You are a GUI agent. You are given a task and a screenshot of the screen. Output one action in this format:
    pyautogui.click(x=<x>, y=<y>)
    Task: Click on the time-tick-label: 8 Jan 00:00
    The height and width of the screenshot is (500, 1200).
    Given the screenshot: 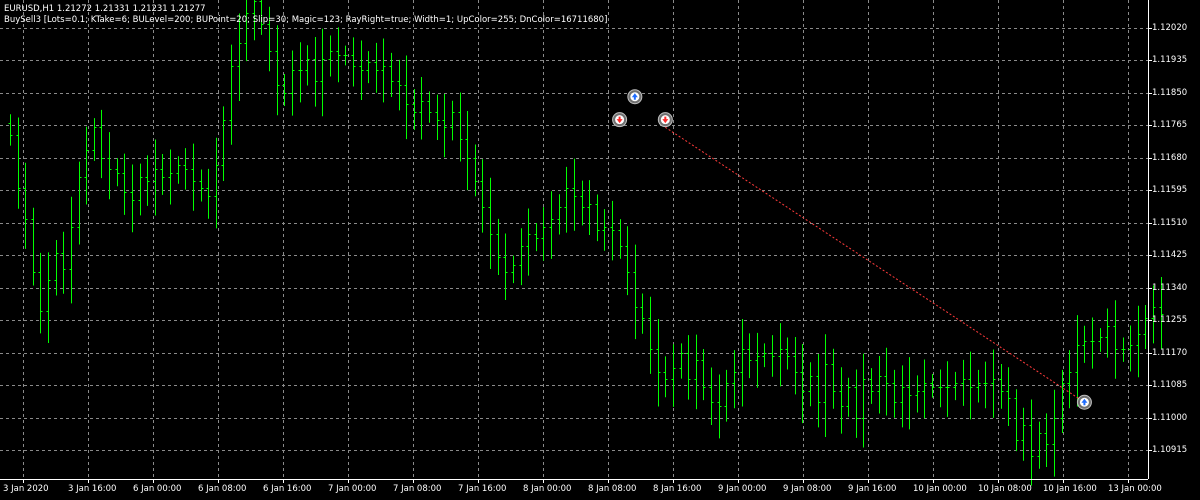 What is the action you would take?
    pyautogui.click(x=547, y=489)
    